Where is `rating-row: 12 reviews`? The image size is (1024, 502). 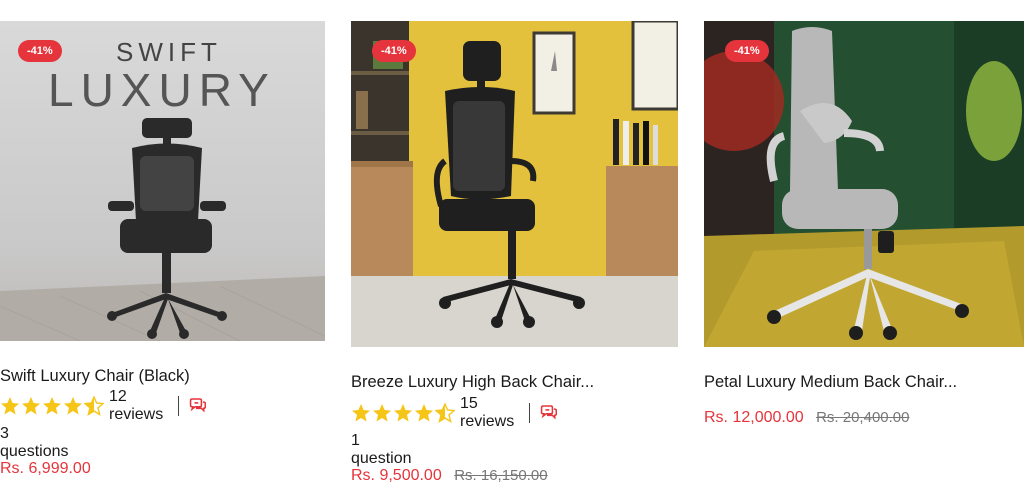
rating-row: 12 reviews is located at coordinates (103, 405).